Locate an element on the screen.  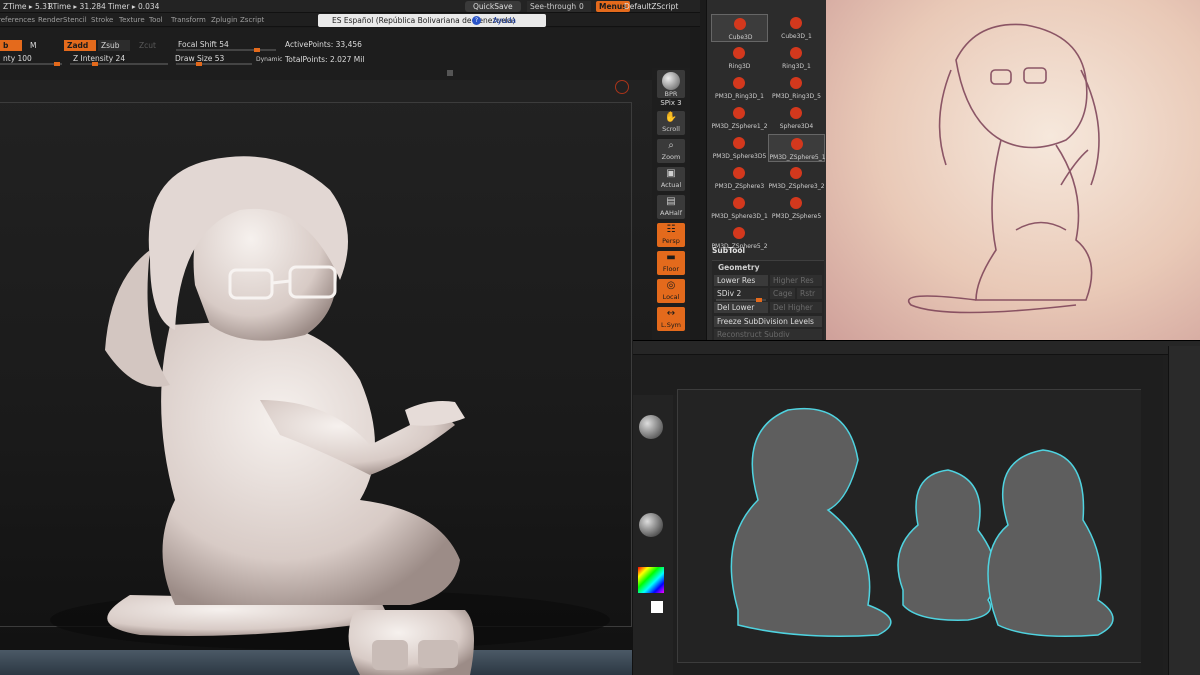
timer-readout: Timer ▸ 0.034 is located at coordinates (134, 6).